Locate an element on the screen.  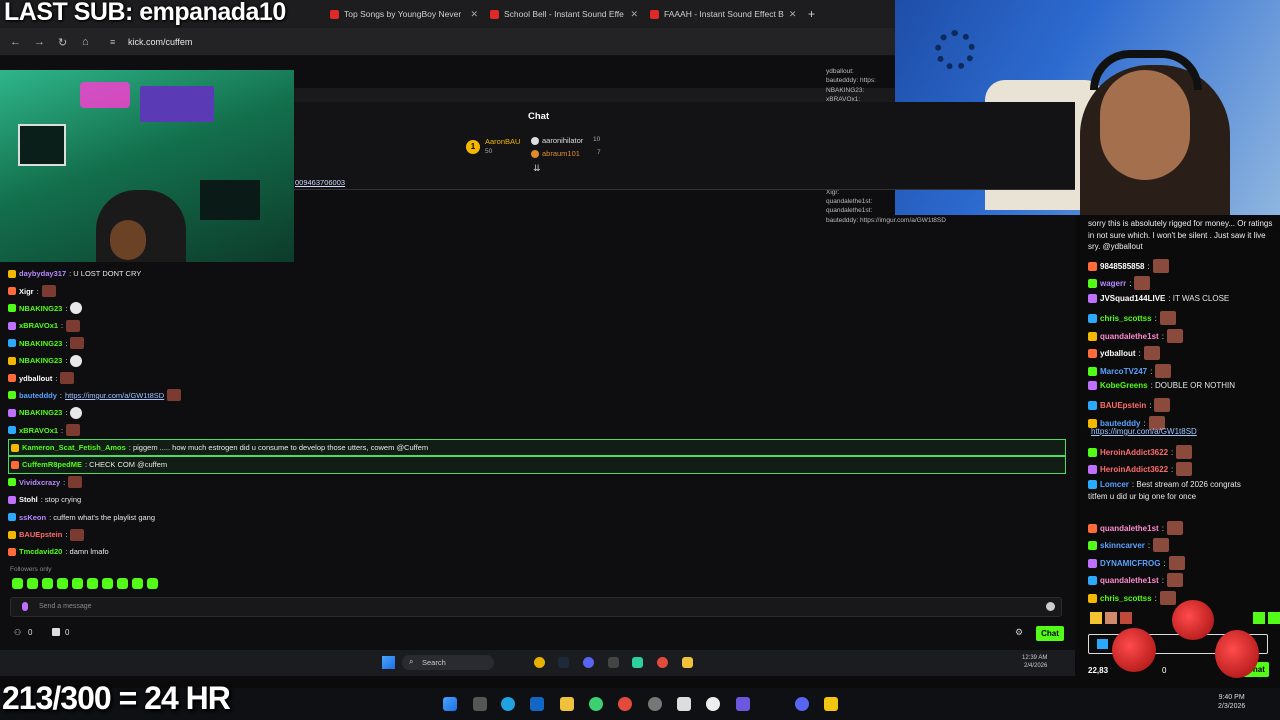
chat-username: MarcoTV247 is located at coordinates (1123, 371).